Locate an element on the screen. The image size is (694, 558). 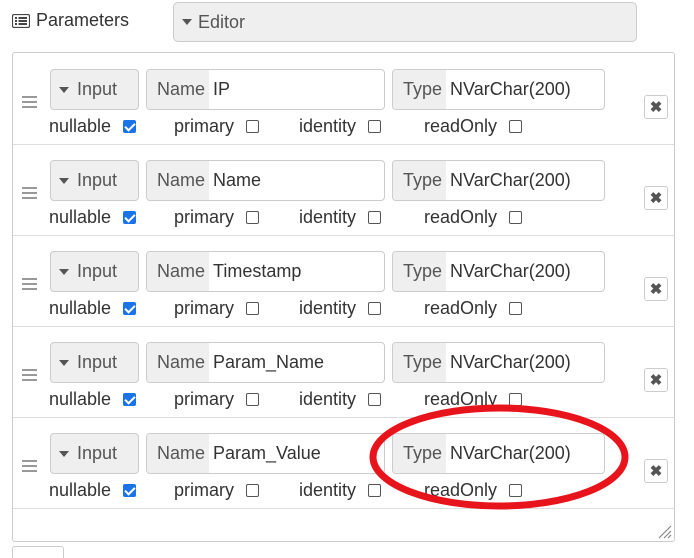
name-input: Name Param_Name is located at coordinates (265, 362).